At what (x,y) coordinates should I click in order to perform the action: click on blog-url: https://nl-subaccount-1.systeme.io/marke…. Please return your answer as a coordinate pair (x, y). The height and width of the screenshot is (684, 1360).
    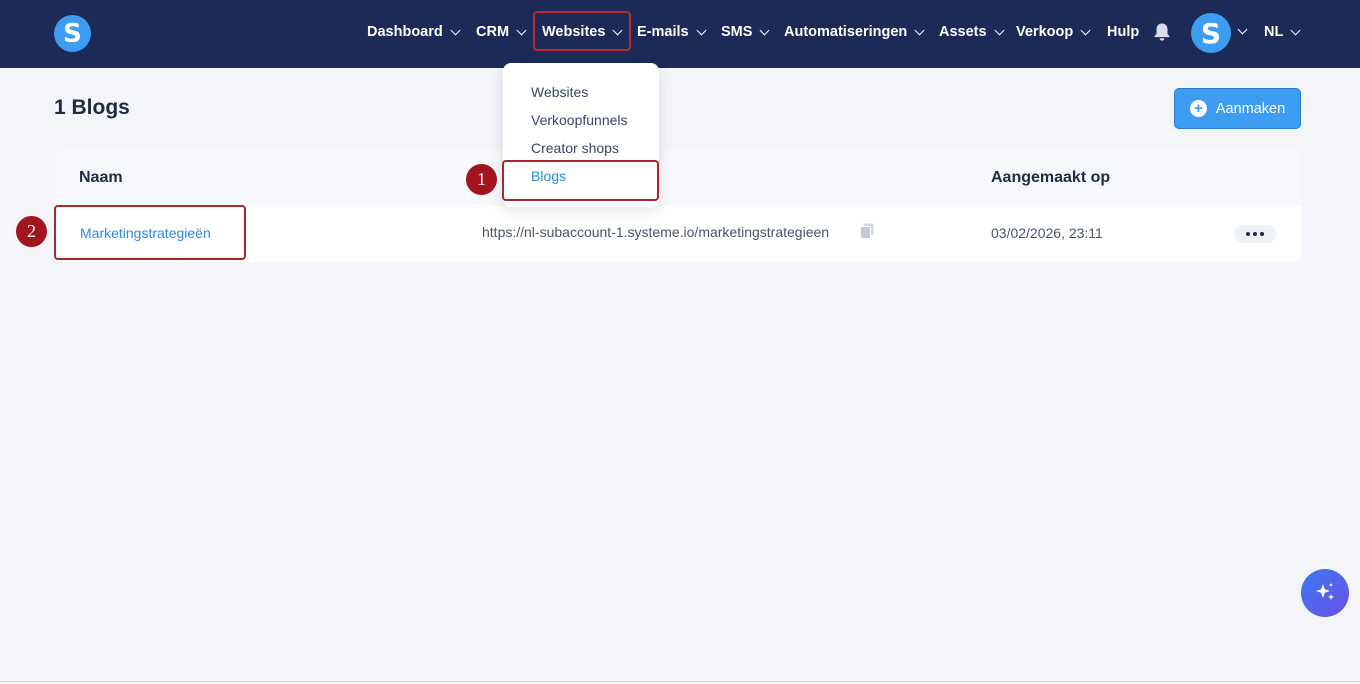
    Looking at the image, I should click on (656, 232).